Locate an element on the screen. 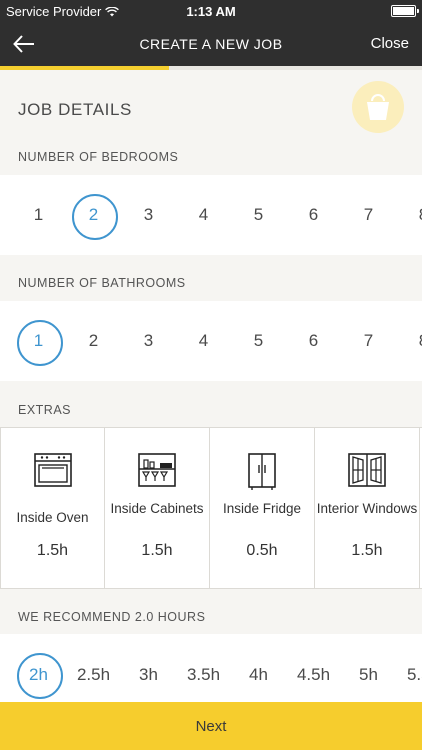 Image resolution: width=422 pixels, height=750 pixels. bedroom-option: 1 is located at coordinates (38, 215).